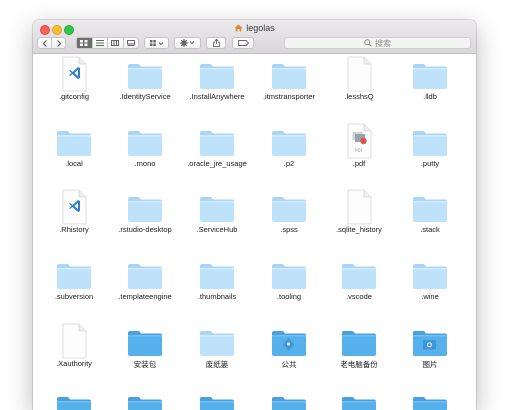  I want to click on view-mode-control, so click(107, 43).